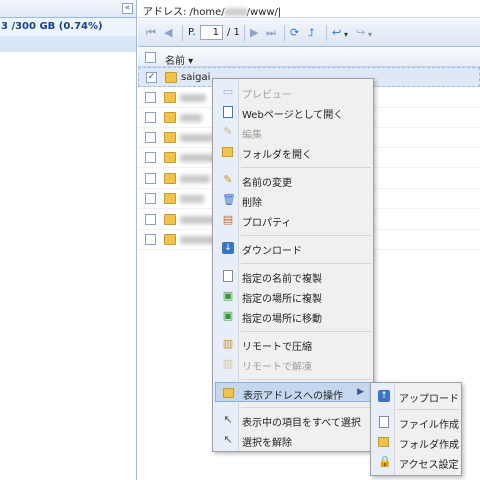  I want to click on submenu-item-upload: ↑ アップロード, so click(416, 396).